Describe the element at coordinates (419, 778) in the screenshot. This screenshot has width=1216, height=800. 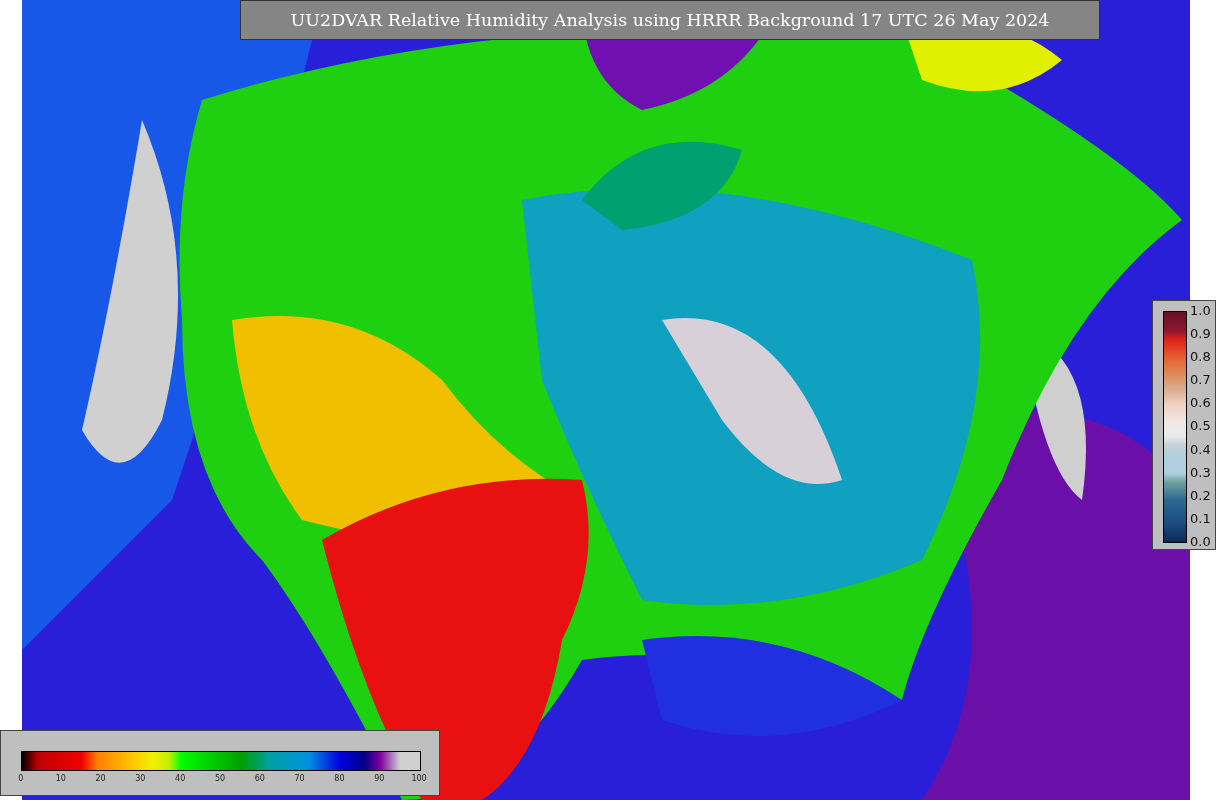
I see `tick-label: 100` at that location.